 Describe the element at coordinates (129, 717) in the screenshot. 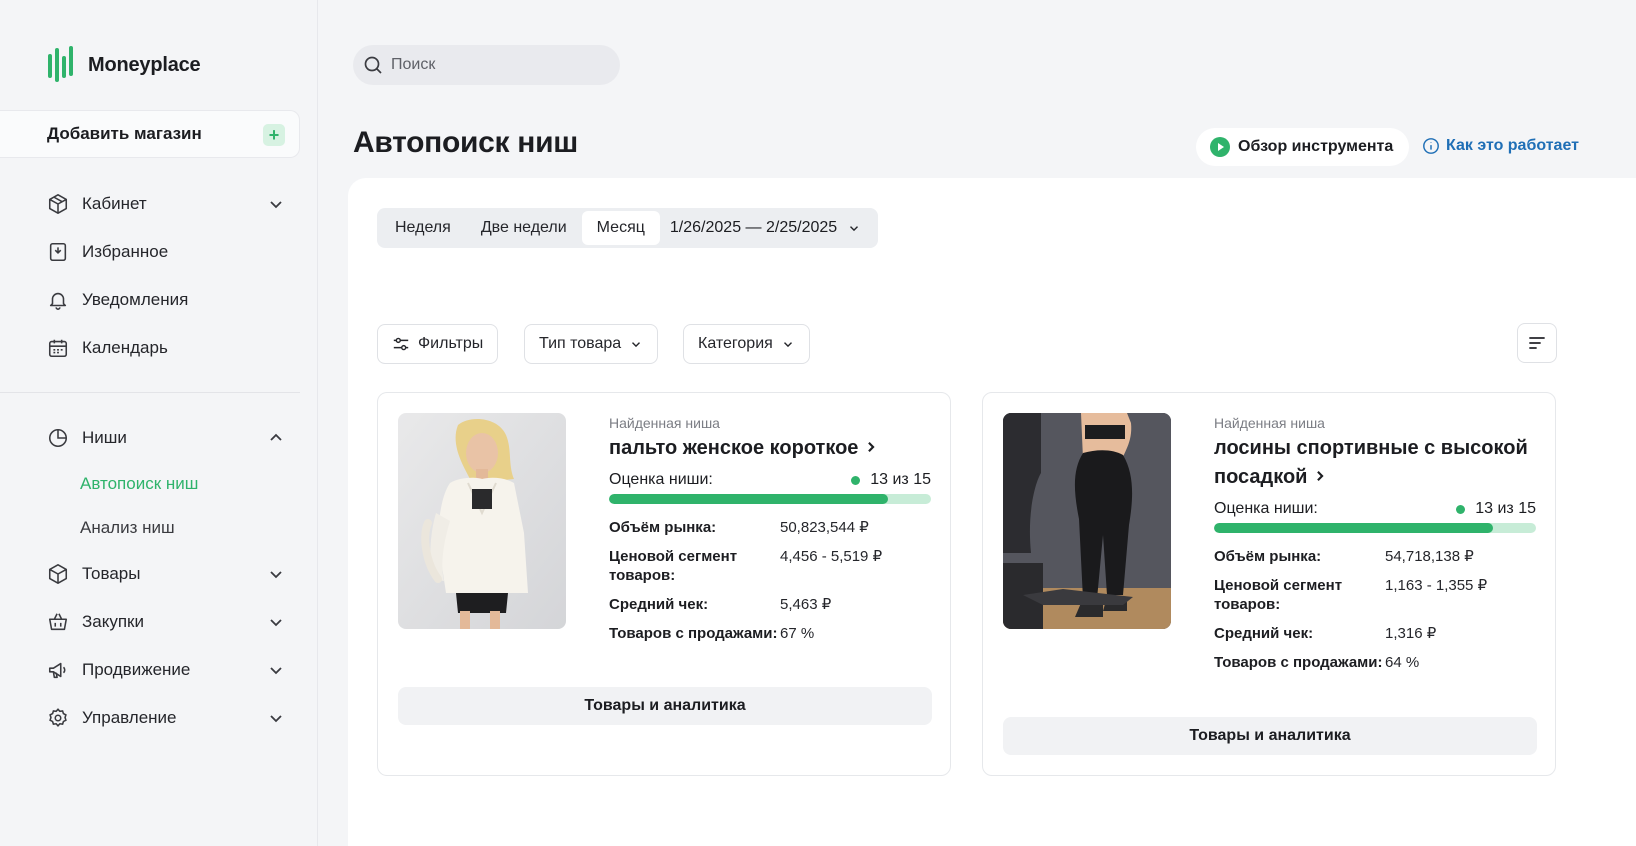

I see `sidebar-item-label: Управление` at that location.